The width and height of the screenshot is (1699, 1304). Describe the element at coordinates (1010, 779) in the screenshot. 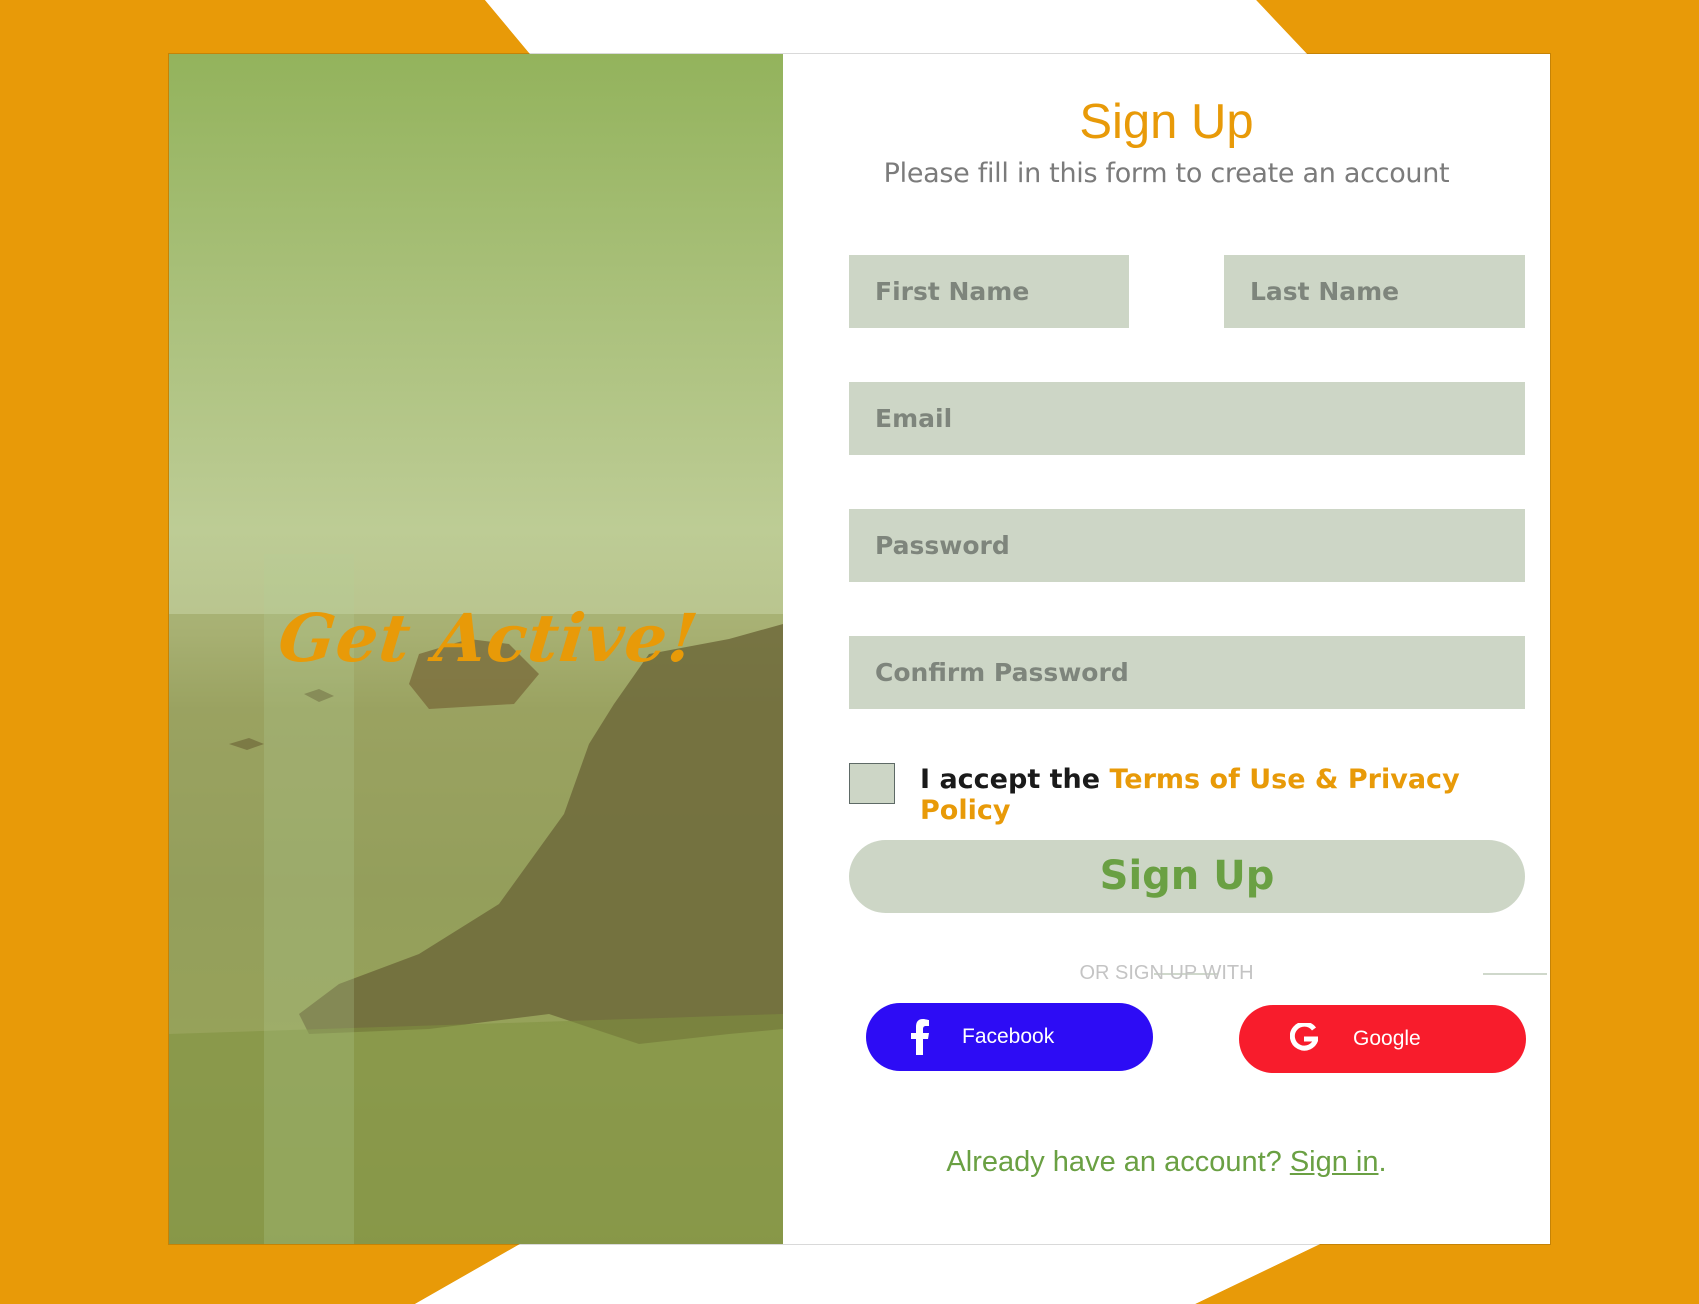

I see `accept-prefix: I accept the` at that location.